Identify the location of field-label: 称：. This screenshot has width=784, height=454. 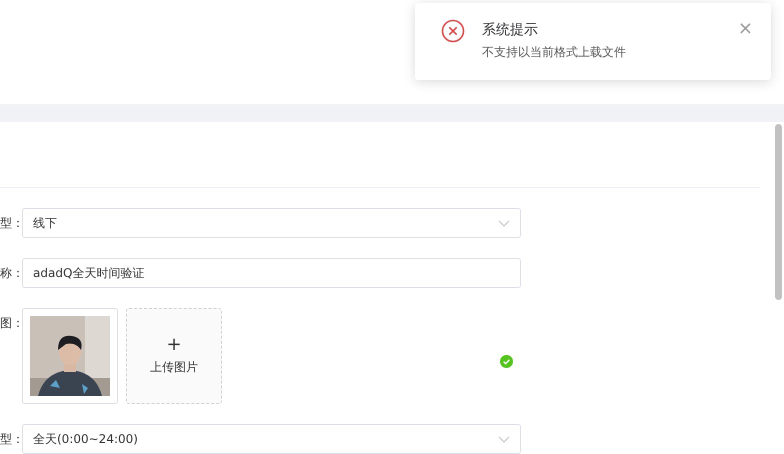
(11, 273).